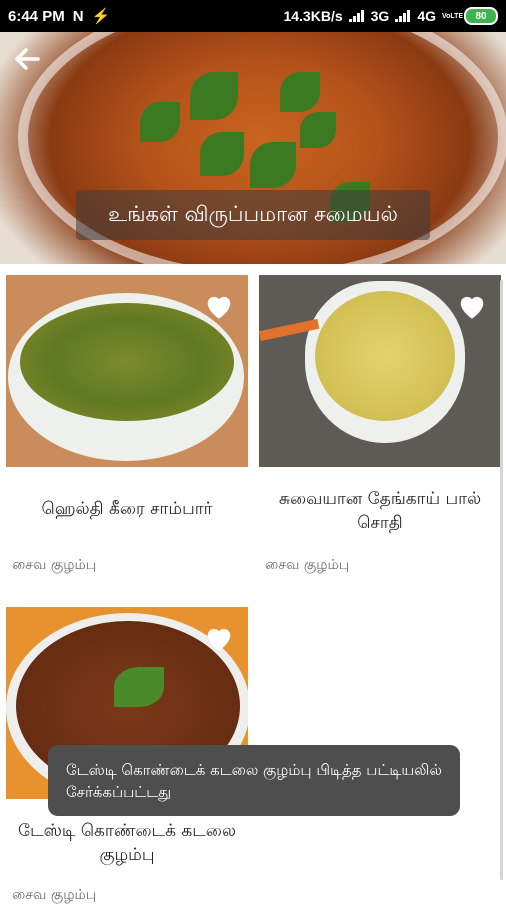 Image resolution: width=506 pixels, height=905 pixels. I want to click on cilantro-garnish, so click(139, 687).